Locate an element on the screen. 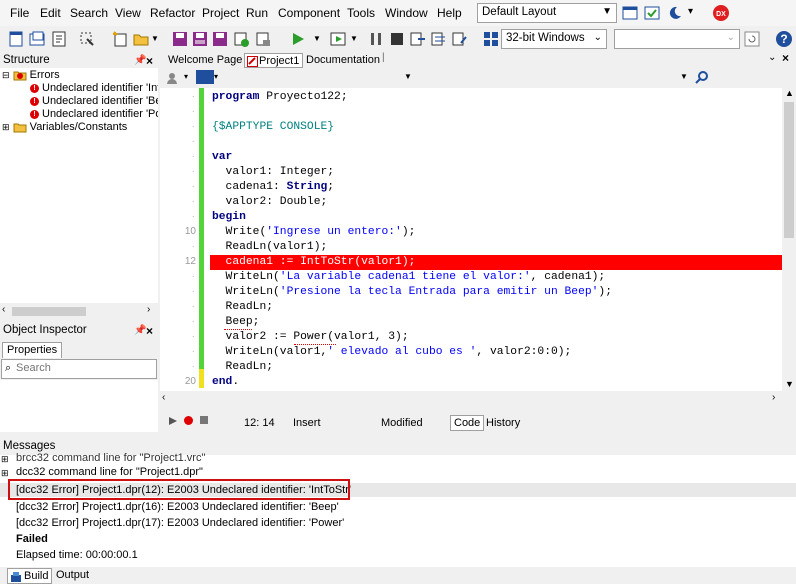 The height and width of the screenshot is (584, 796). collapse-icon: ⊟ is located at coordinates (6, 75).